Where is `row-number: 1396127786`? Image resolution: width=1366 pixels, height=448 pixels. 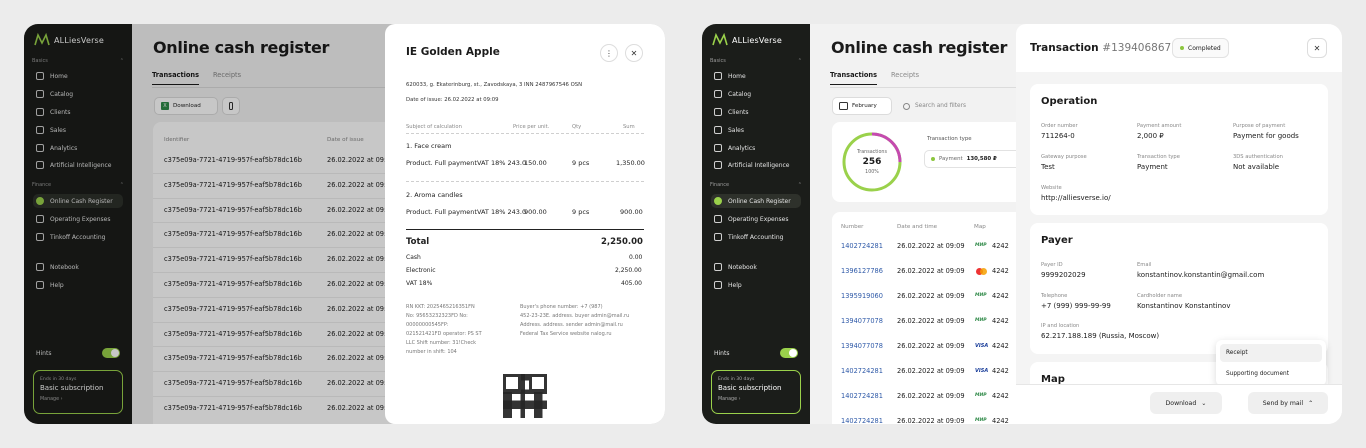
row-number: 1396127786 is located at coordinates (869, 271).